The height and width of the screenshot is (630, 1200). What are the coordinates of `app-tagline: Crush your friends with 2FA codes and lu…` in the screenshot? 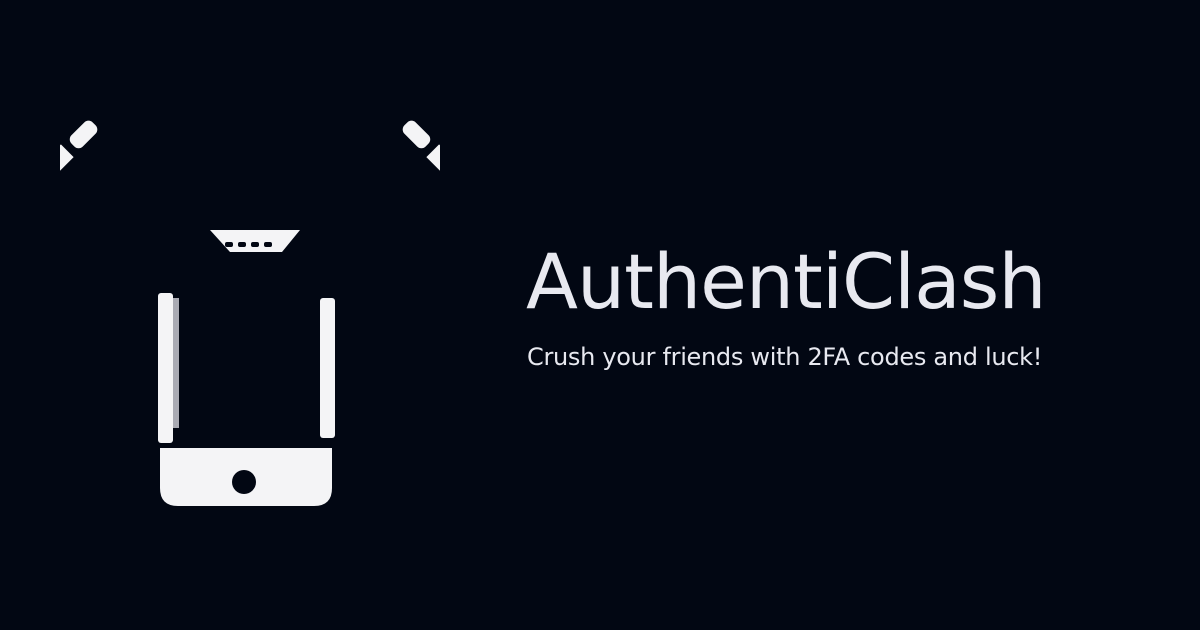 It's located at (785, 357).